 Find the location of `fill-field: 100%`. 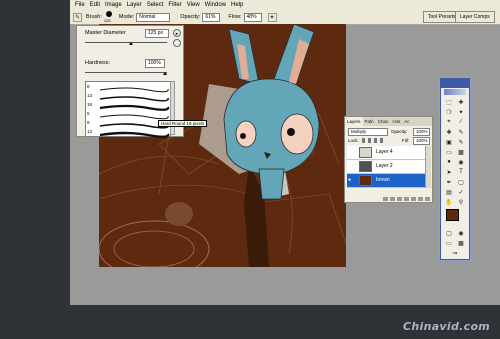

fill-field: 100% is located at coordinates (421, 141).